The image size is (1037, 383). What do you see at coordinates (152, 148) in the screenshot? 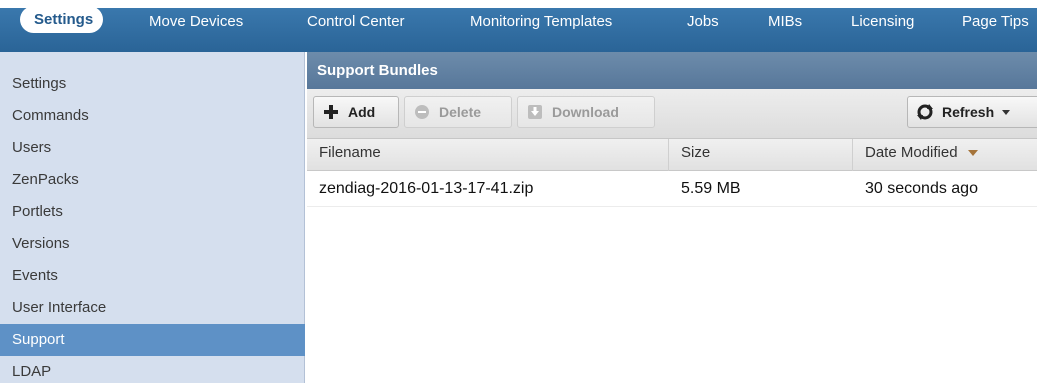
I see `sidebar-item-users: Users` at bounding box center [152, 148].